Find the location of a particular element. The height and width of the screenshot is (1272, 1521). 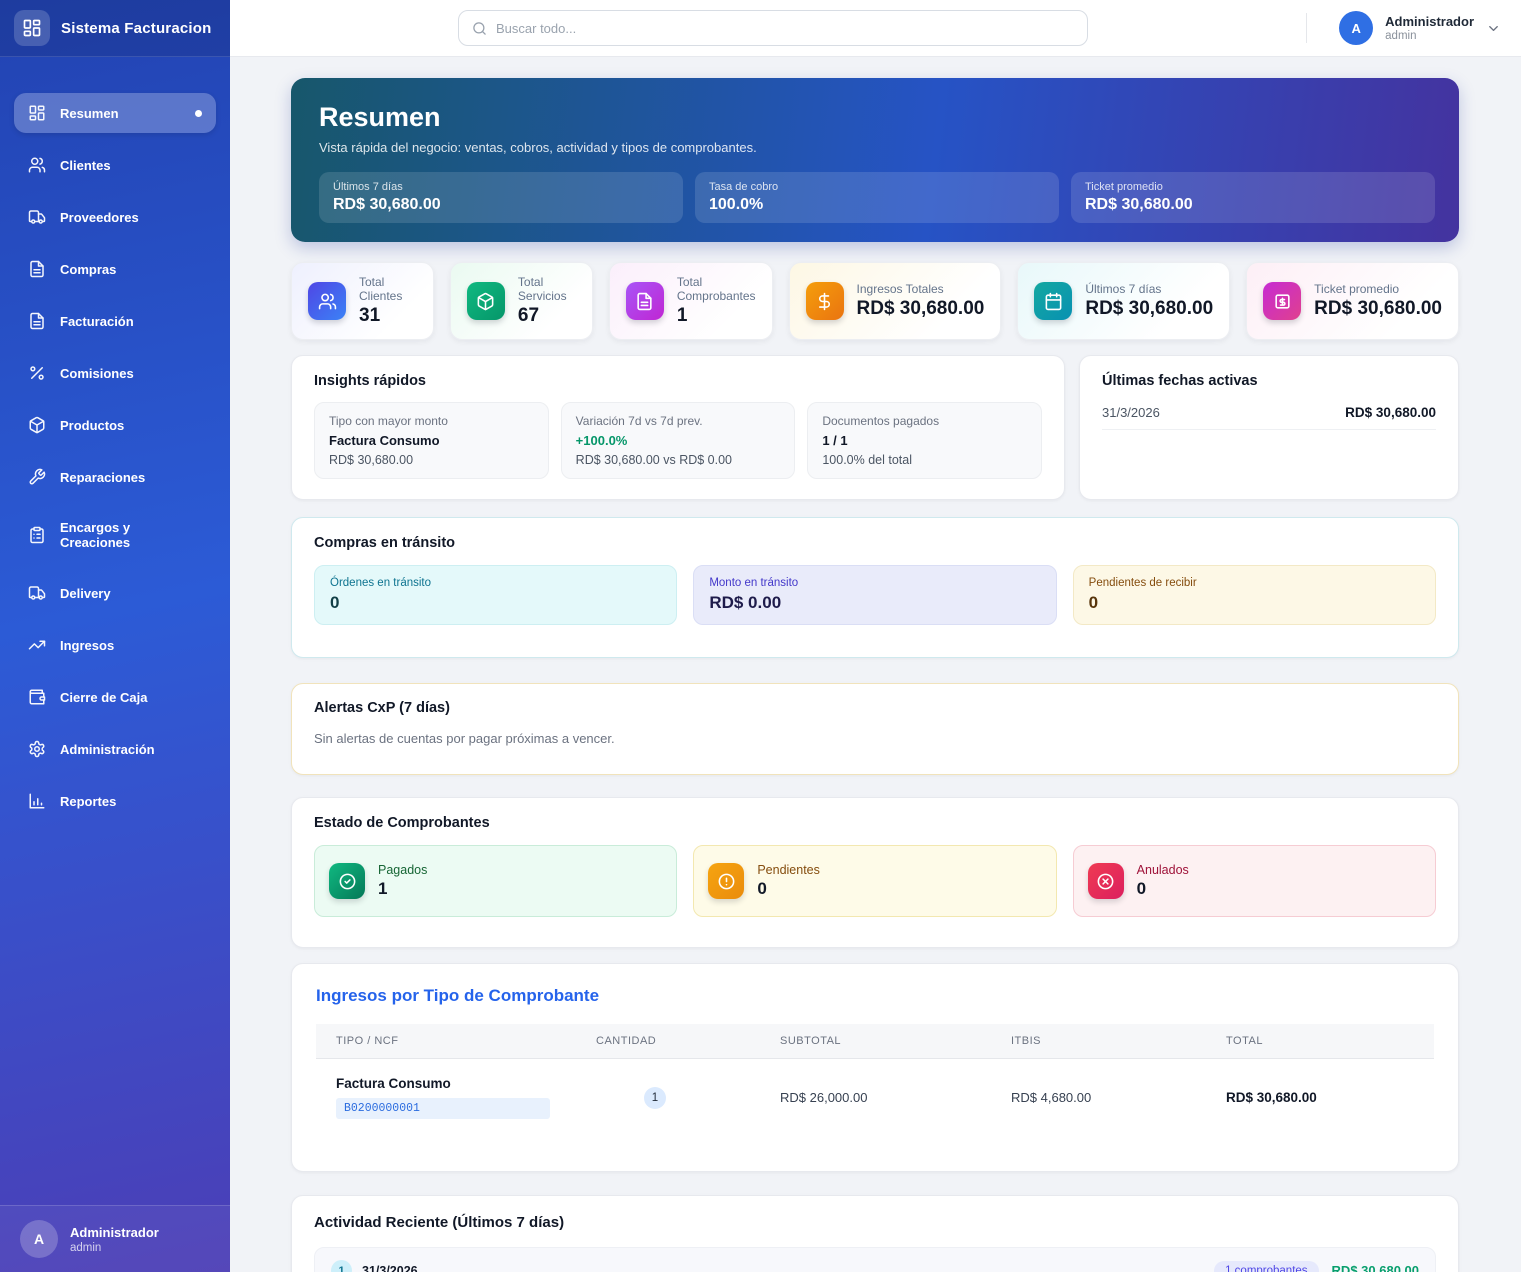

stat-total-servicios: Total Servicios 67 is located at coordinates (521, 301).